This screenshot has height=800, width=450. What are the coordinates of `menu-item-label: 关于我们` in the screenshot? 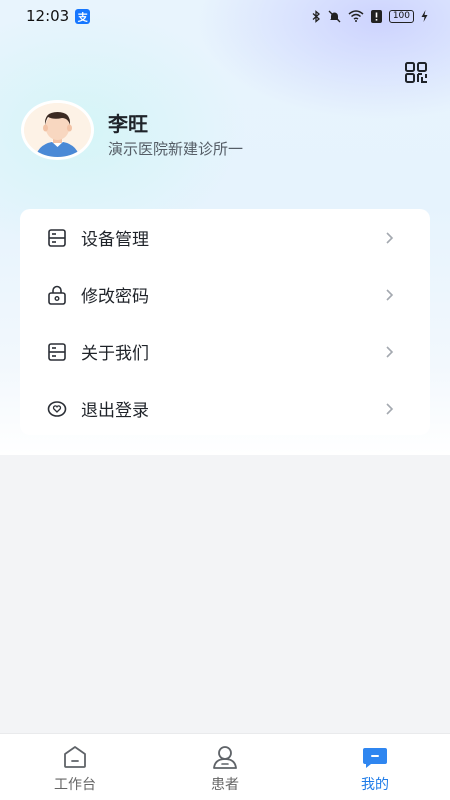 It's located at (115, 354).